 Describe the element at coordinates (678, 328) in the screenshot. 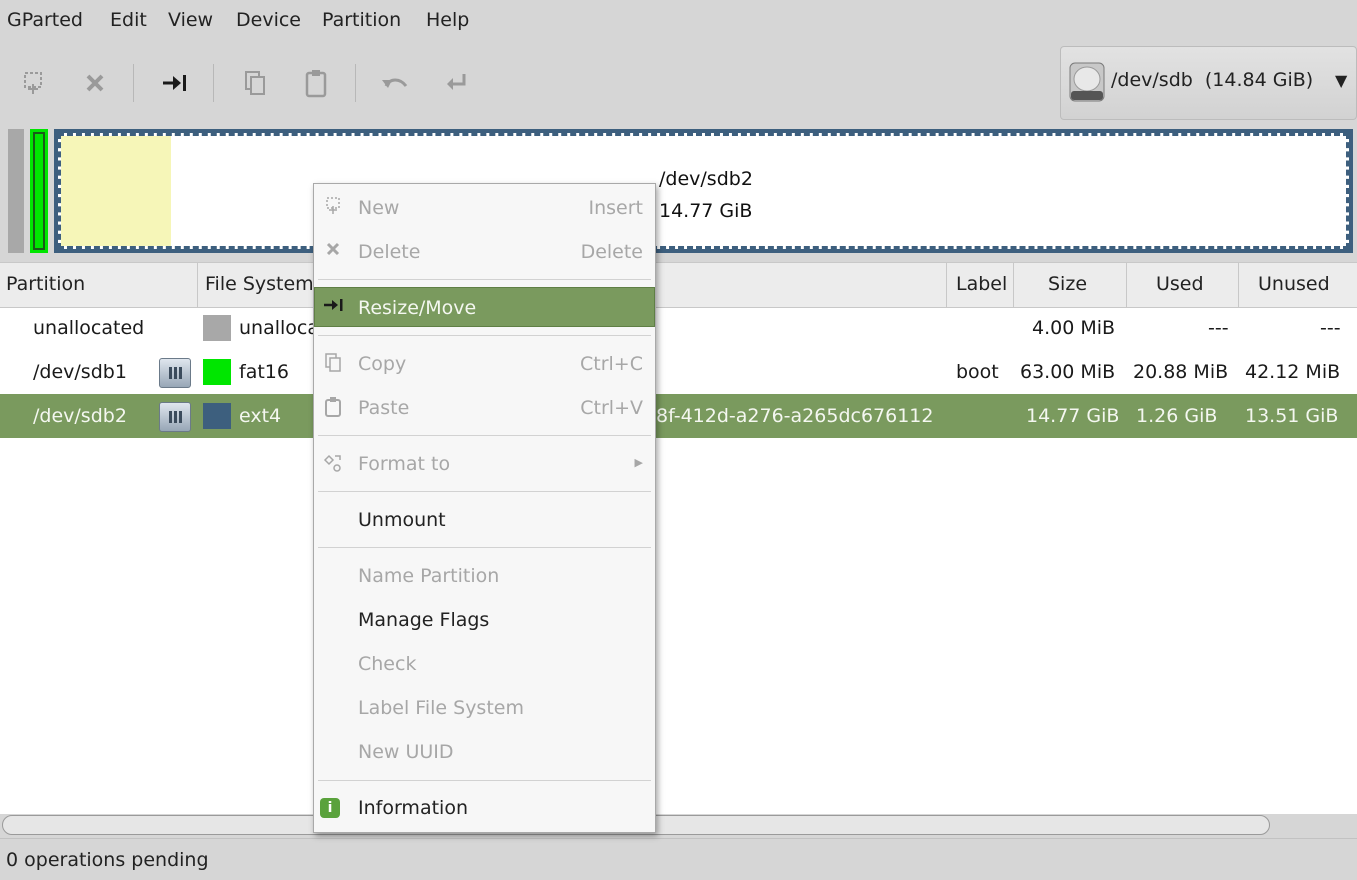

I see `table-row: unallocated unallocated 4.00 MiB --- ---` at that location.